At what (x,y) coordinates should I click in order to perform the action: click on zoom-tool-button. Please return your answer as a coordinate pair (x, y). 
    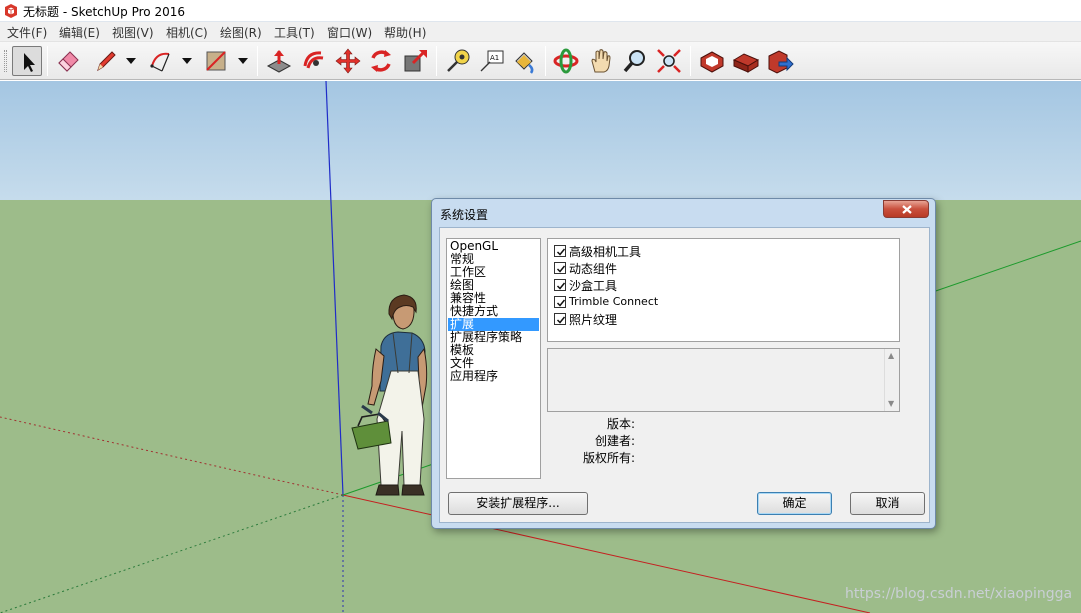
    Looking at the image, I should click on (635, 61).